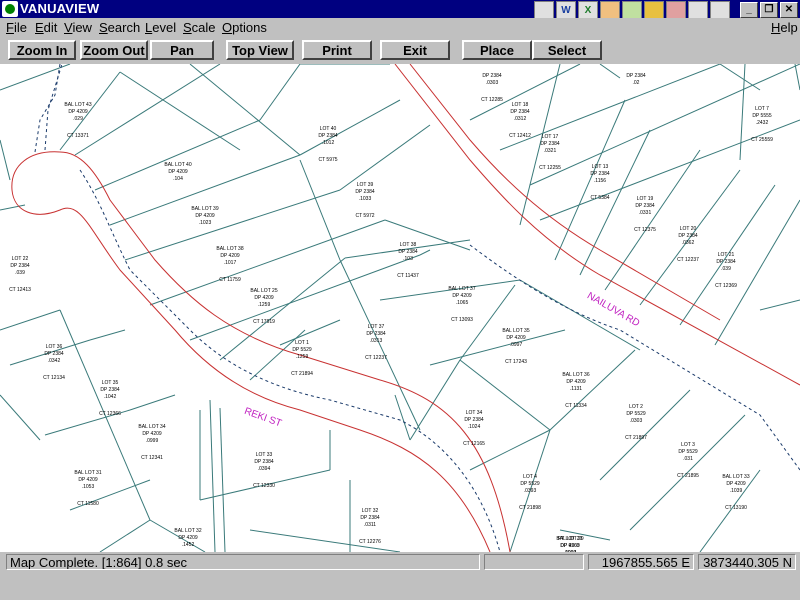  Describe the element at coordinates (370, 511) in the screenshot. I see `lot-lot-text: LOT 32` at that location.